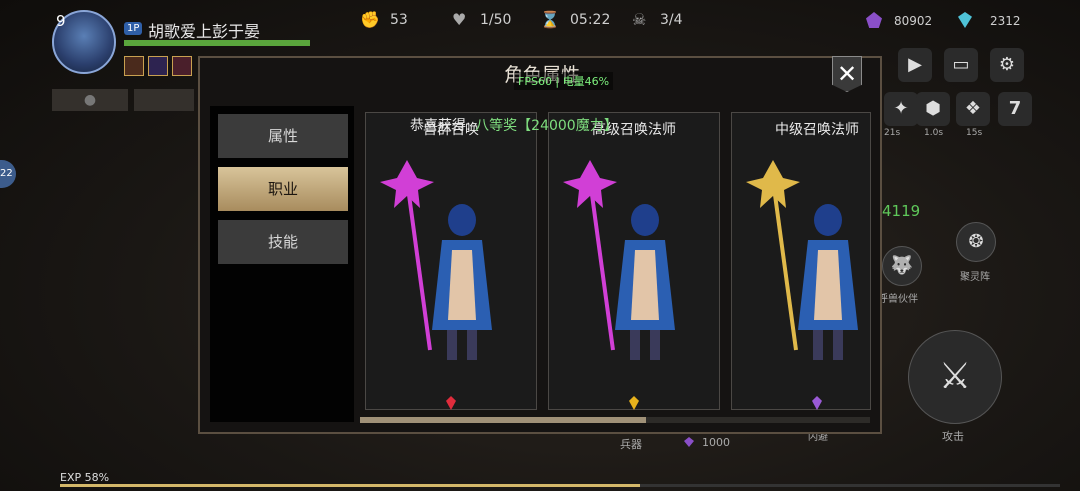 This screenshot has width=1080, height=491. Describe the element at coordinates (975, 277) in the screenshot. I see `skill-label: 聚灵阵` at that location.